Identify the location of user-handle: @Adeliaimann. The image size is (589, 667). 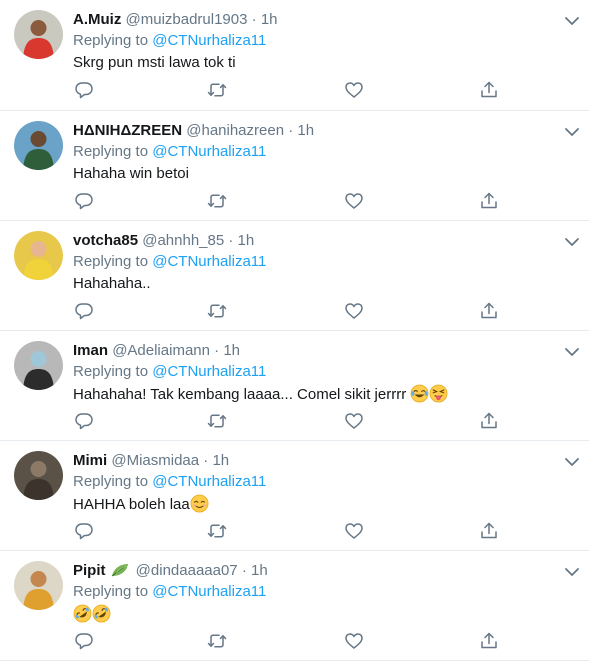
(161, 350).